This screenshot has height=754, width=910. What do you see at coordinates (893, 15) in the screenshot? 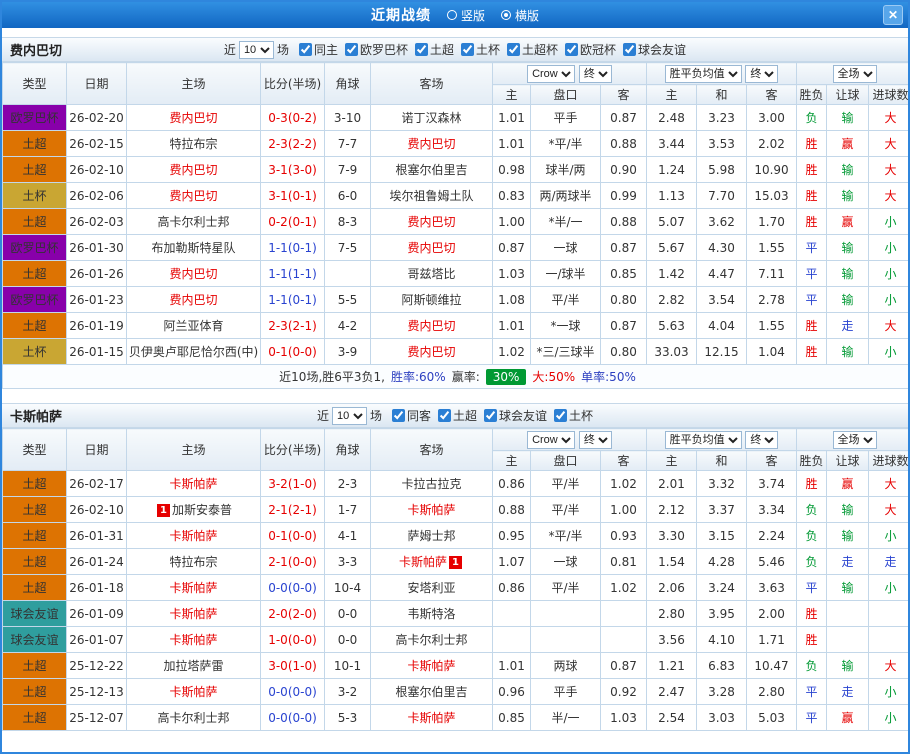
I see `close-button: ✕` at bounding box center [893, 15].